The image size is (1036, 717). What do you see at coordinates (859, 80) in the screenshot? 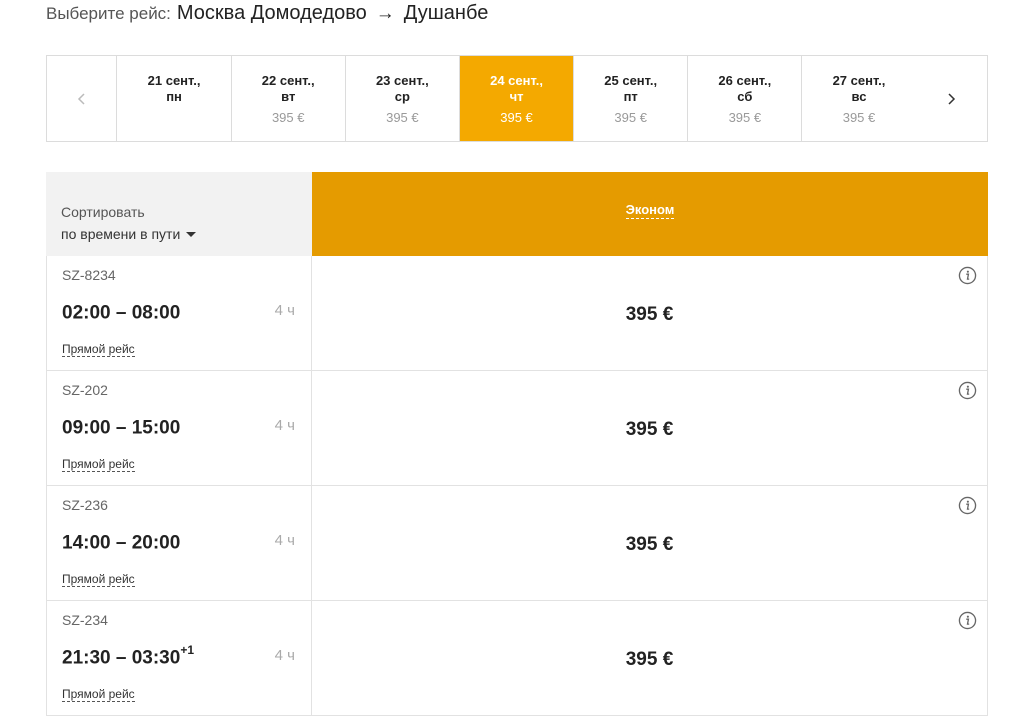
I see `date-label: 27 сент.,` at bounding box center [859, 80].